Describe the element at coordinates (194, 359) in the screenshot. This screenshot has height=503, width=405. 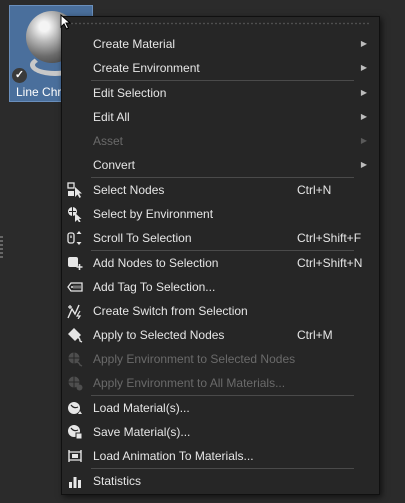
I see `menu-item-label: Apply Environment to Selected Nodes` at that location.